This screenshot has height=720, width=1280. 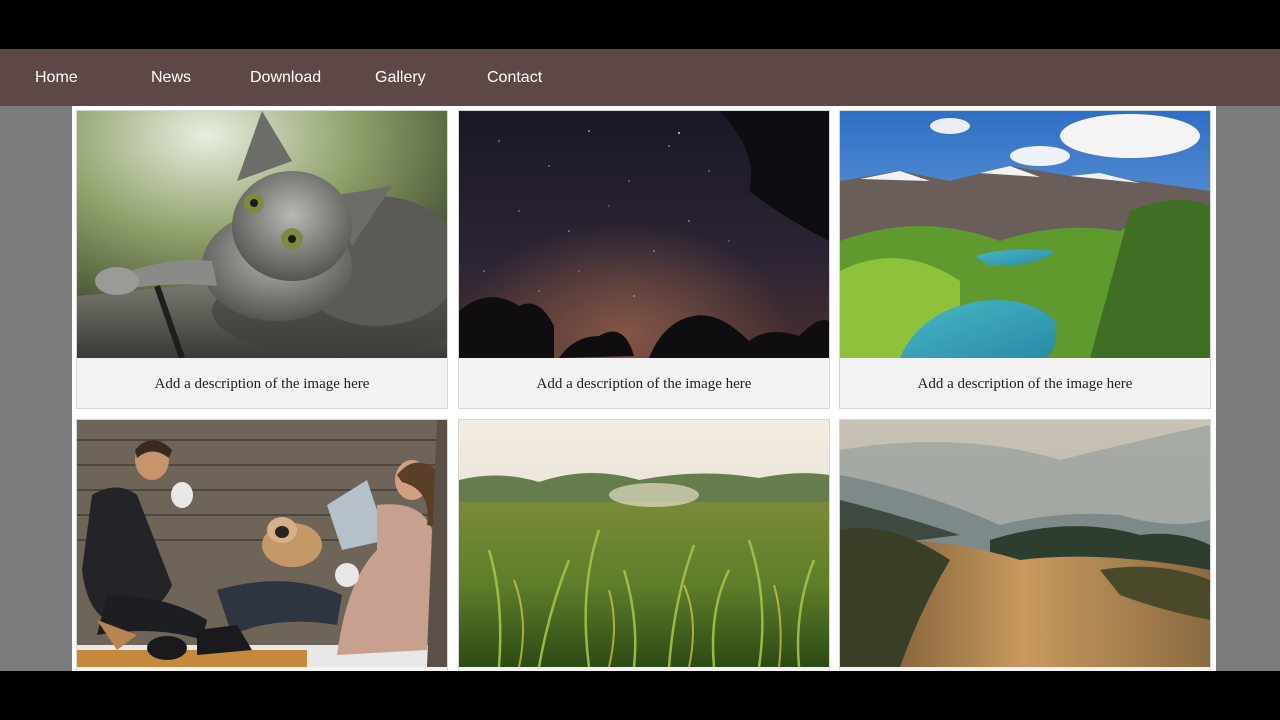 I want to click on nav-home-link: Home, so click(x=56, y=77).